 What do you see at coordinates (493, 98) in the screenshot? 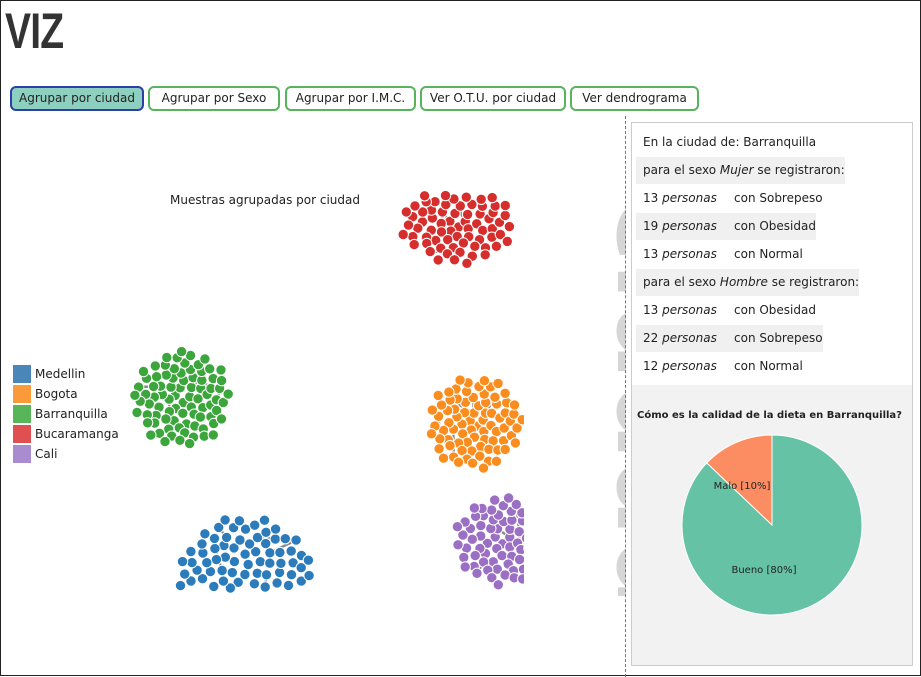
I see `view-otu-by-city-button: Ver O.T.U. por ciudad` at bounding box center [493, 98].